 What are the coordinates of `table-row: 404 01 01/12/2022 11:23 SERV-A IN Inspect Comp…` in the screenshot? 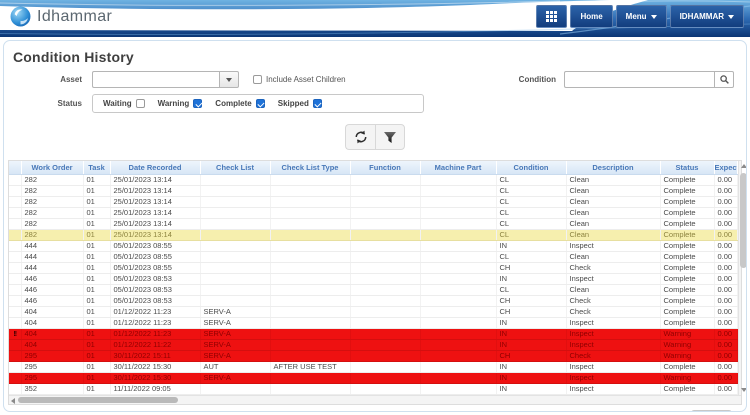 It's located at (373, 323).